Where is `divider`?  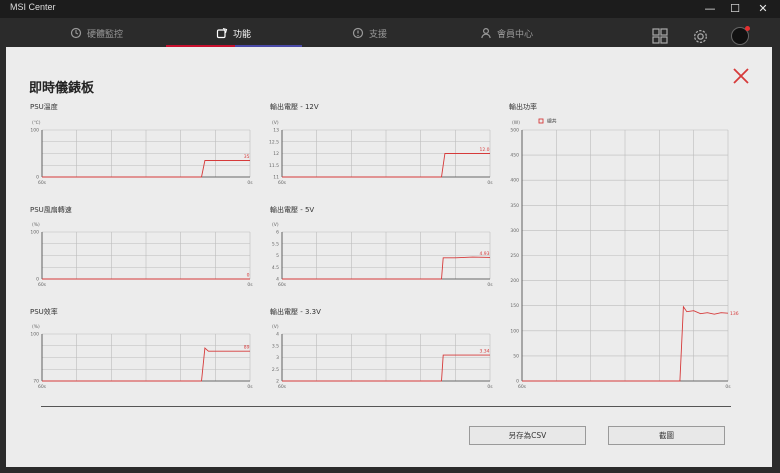
divider is located at coordinates (386, 406).